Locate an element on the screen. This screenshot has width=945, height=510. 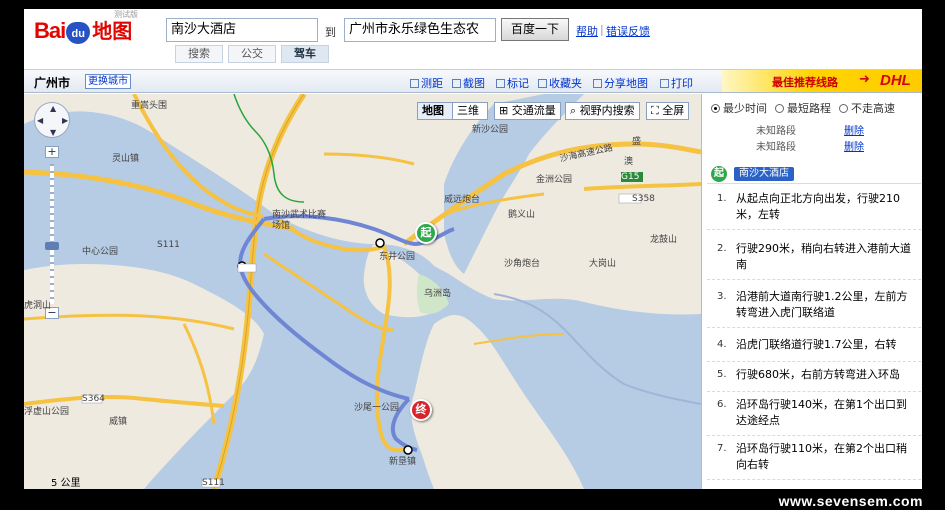
map-label: 沙角炮台 is located at coordinates (522, 264).